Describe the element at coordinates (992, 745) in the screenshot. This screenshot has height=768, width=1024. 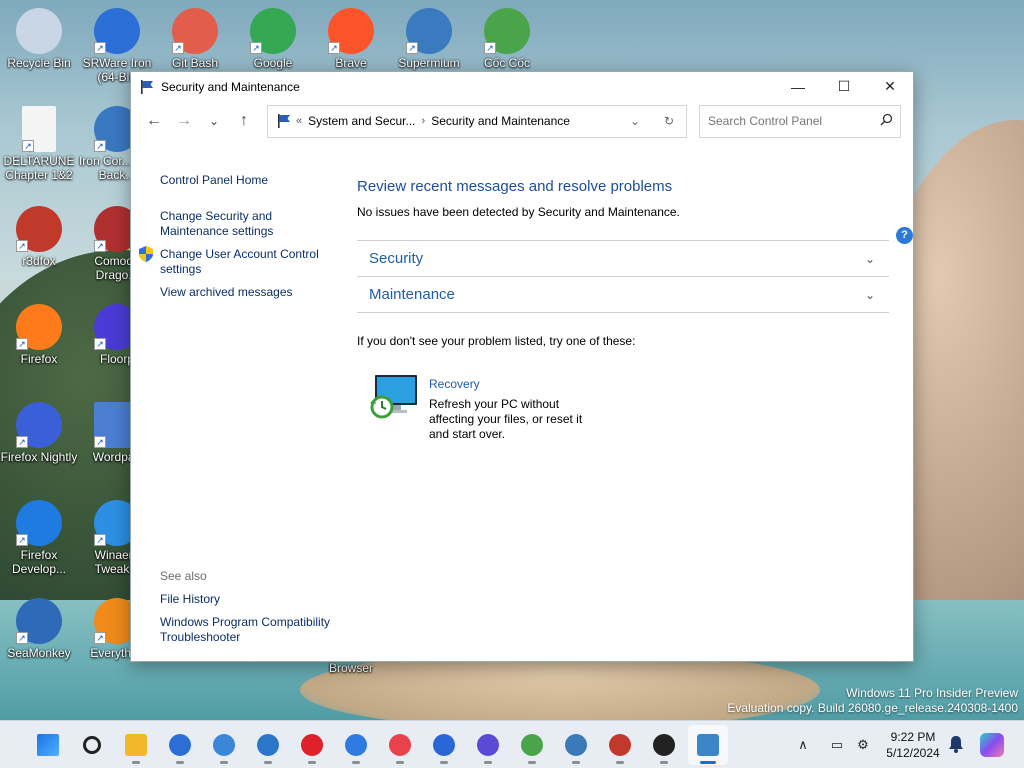
I see `copilot-icon` at that location.